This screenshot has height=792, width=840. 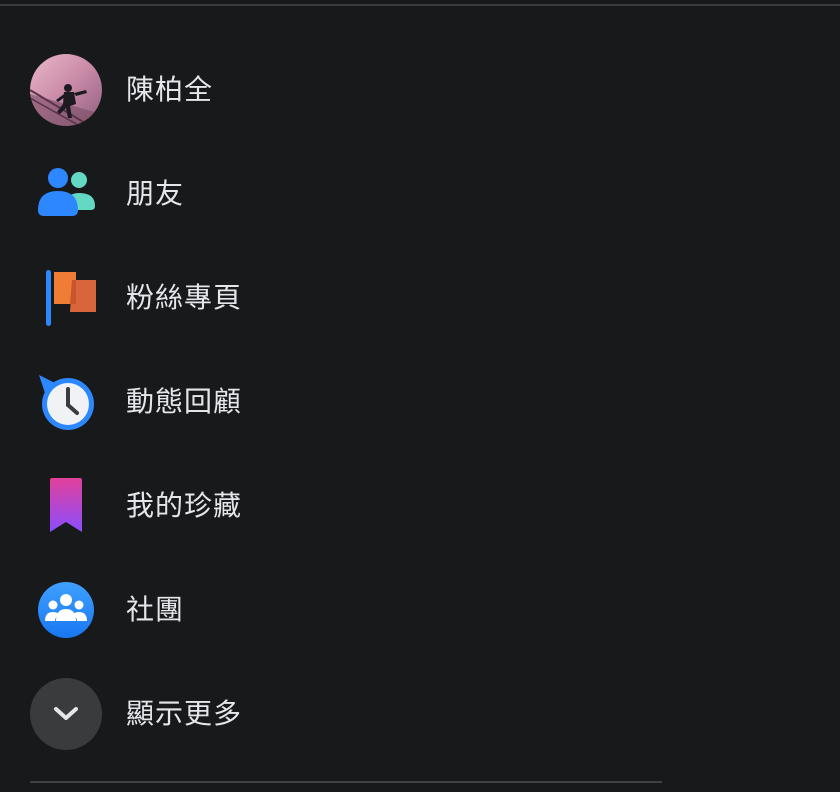 What do you see at coordinates (184, 713) in the screenshot?
I see `menu-item-label: 顯示更多` at bounding box center [184, 713].